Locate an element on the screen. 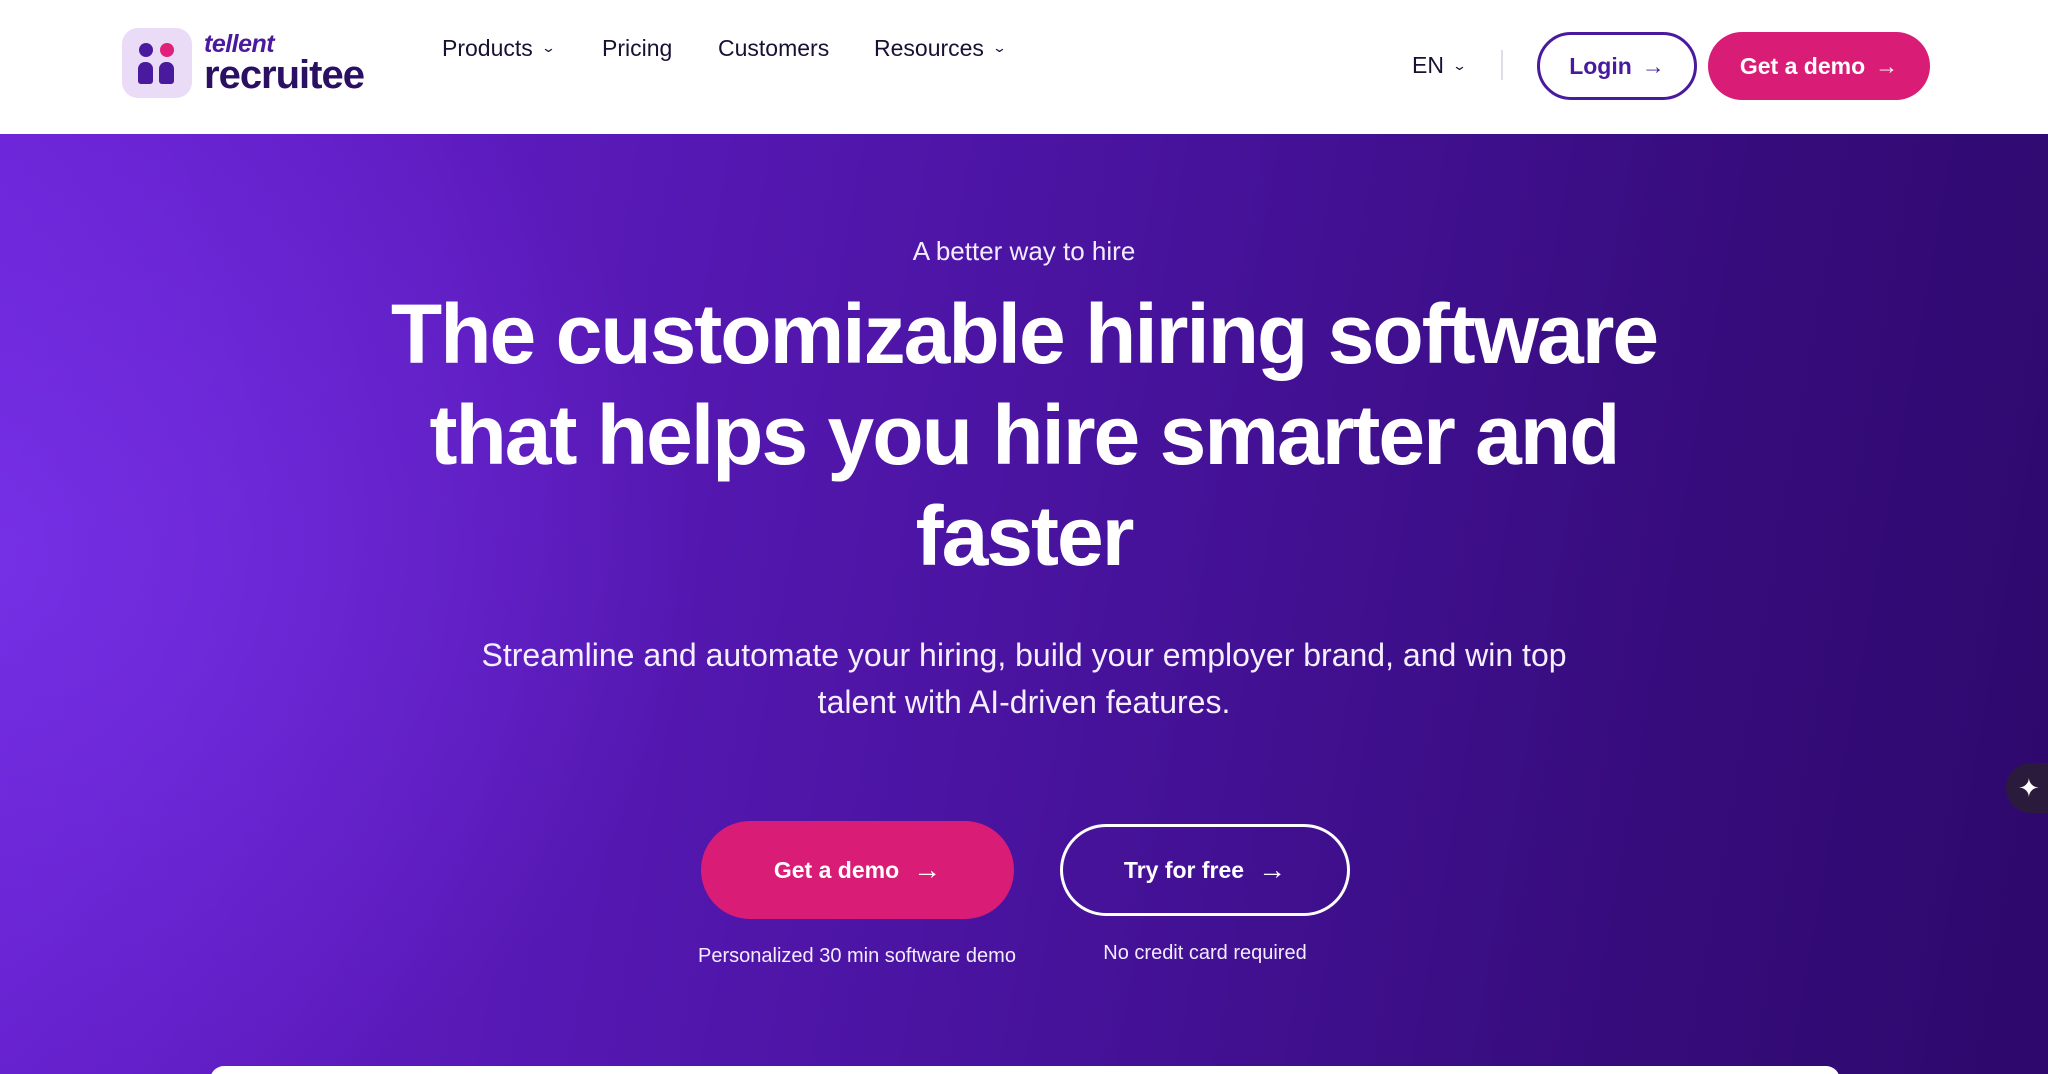 This screenshot has width=2048, height=1074. try-free-label: Try for free is located at coordinates (1184, 869).